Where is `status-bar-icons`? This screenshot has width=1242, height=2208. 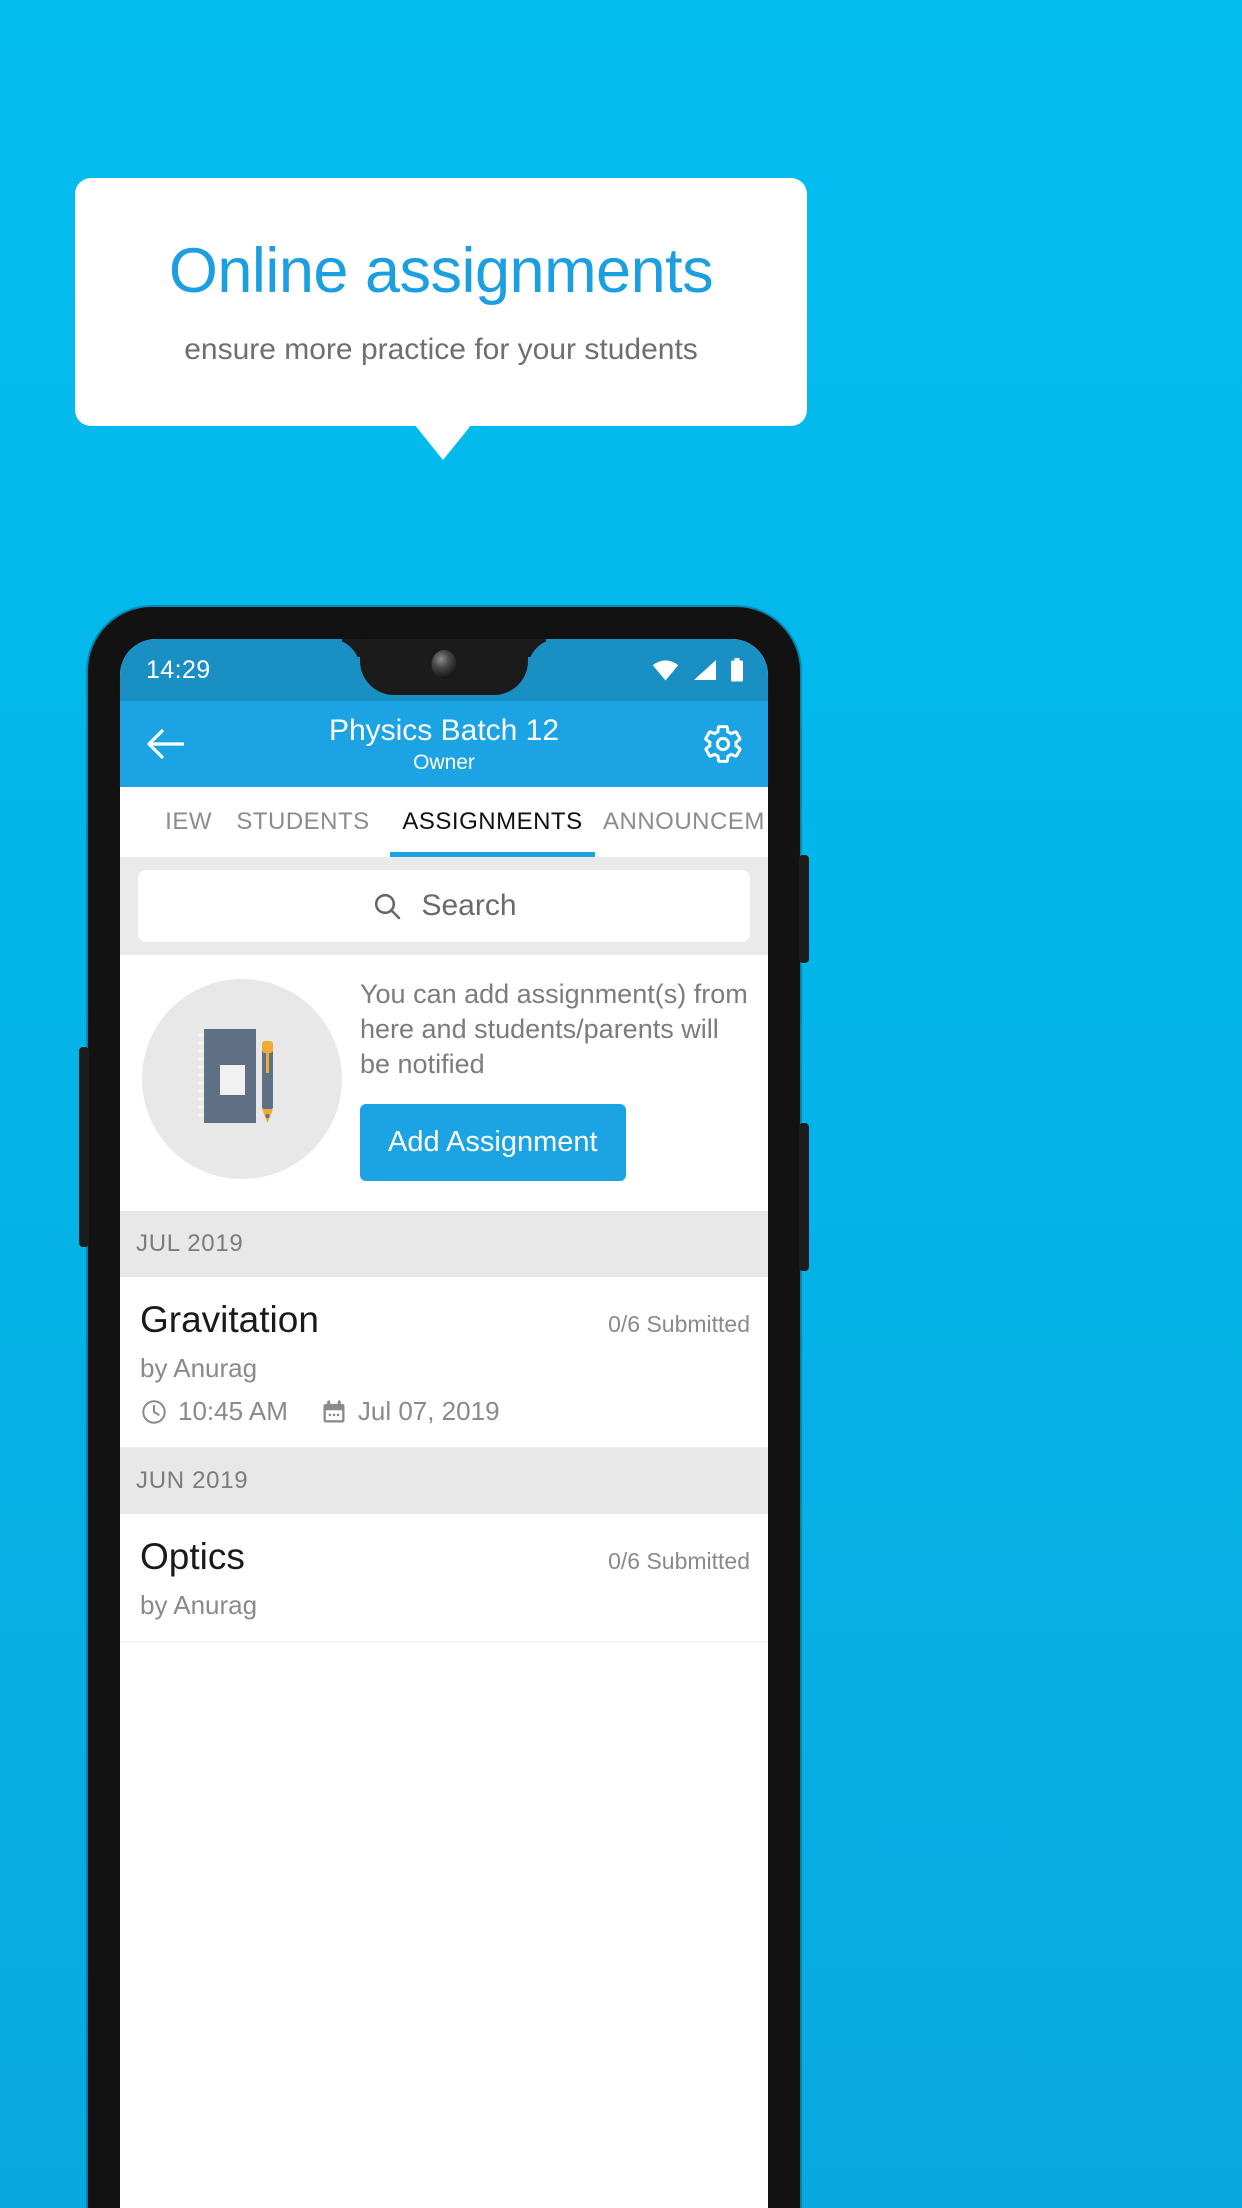
status-bar-icons is located at coordinates (698, 670).